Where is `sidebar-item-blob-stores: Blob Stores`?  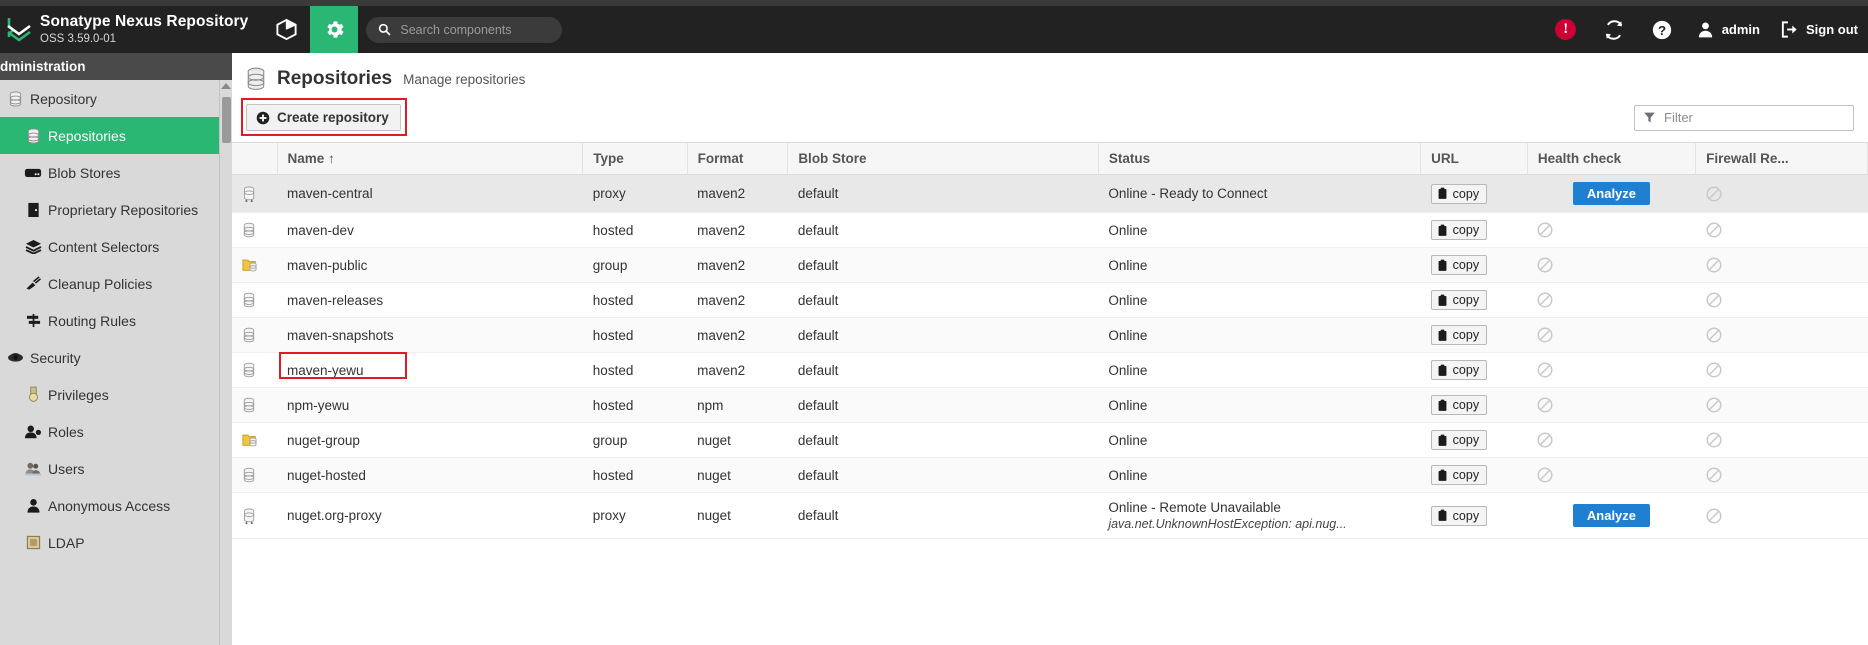 sidebar-item-blob-stores: Blob Stores is located at coordinates (116, 172).